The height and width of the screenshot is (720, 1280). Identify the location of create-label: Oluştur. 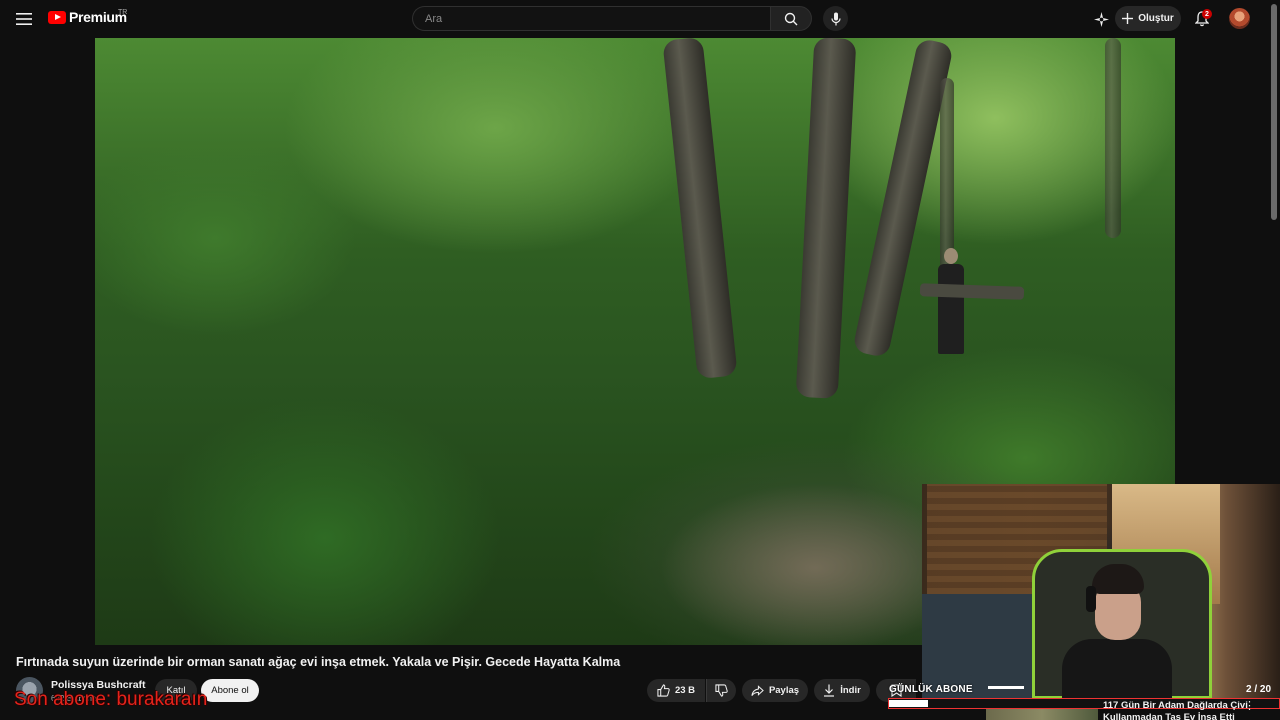
(1156, 18).